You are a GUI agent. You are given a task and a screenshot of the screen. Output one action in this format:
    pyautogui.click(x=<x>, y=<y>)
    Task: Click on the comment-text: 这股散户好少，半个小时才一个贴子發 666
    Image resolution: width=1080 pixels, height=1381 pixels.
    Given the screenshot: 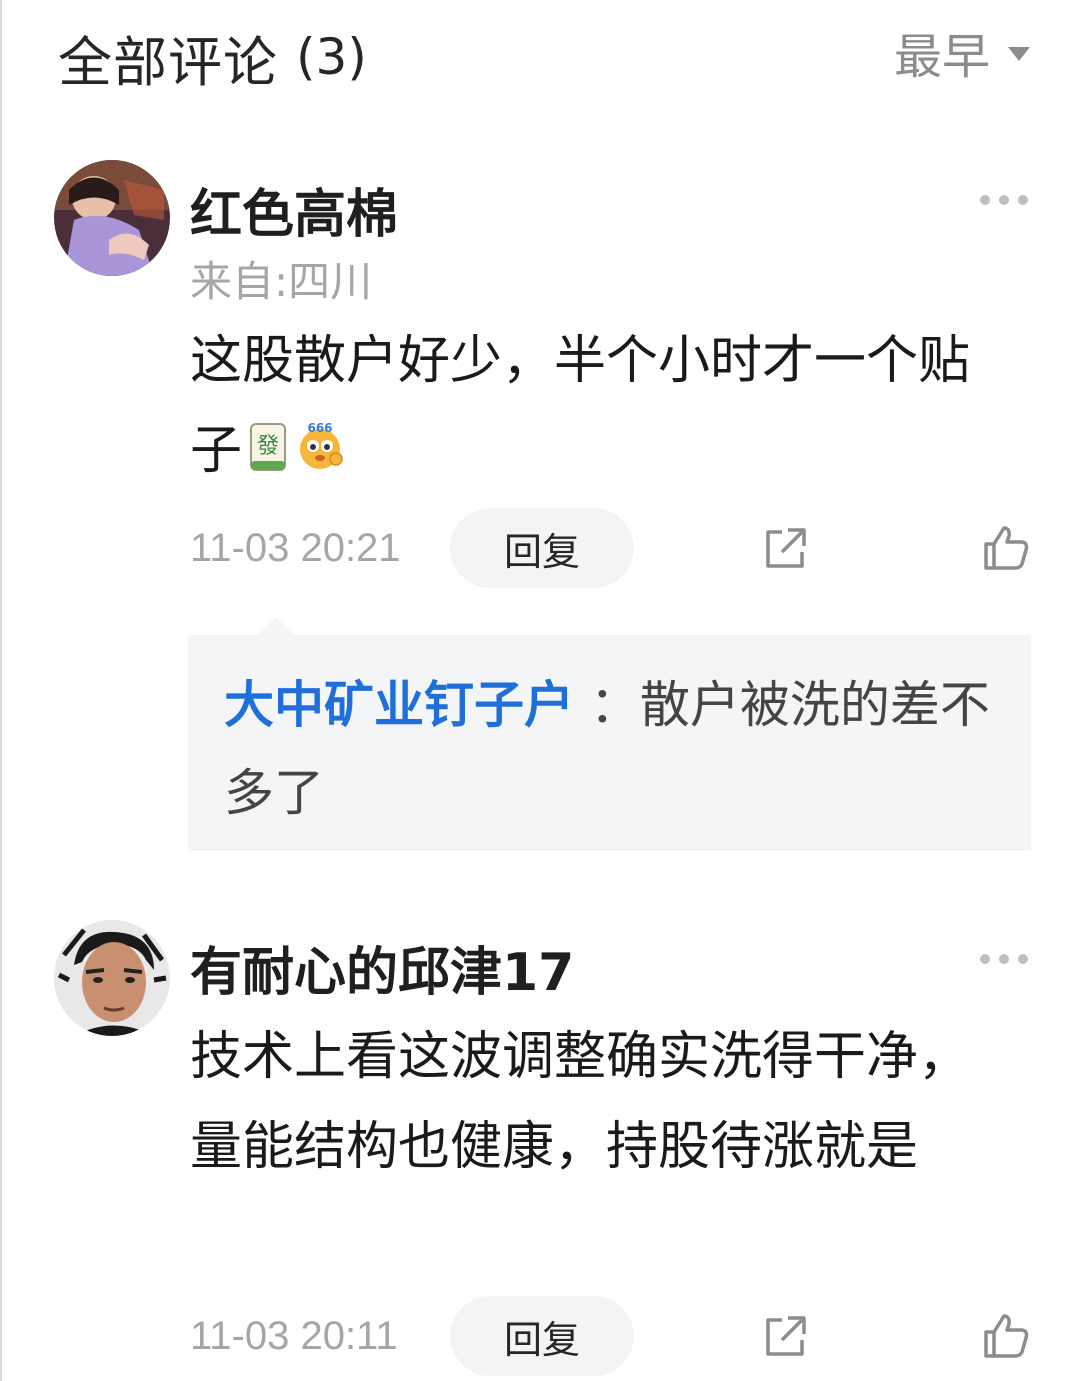 What is the action you would take?
    pyautogui.click(x=605, y=407)
    